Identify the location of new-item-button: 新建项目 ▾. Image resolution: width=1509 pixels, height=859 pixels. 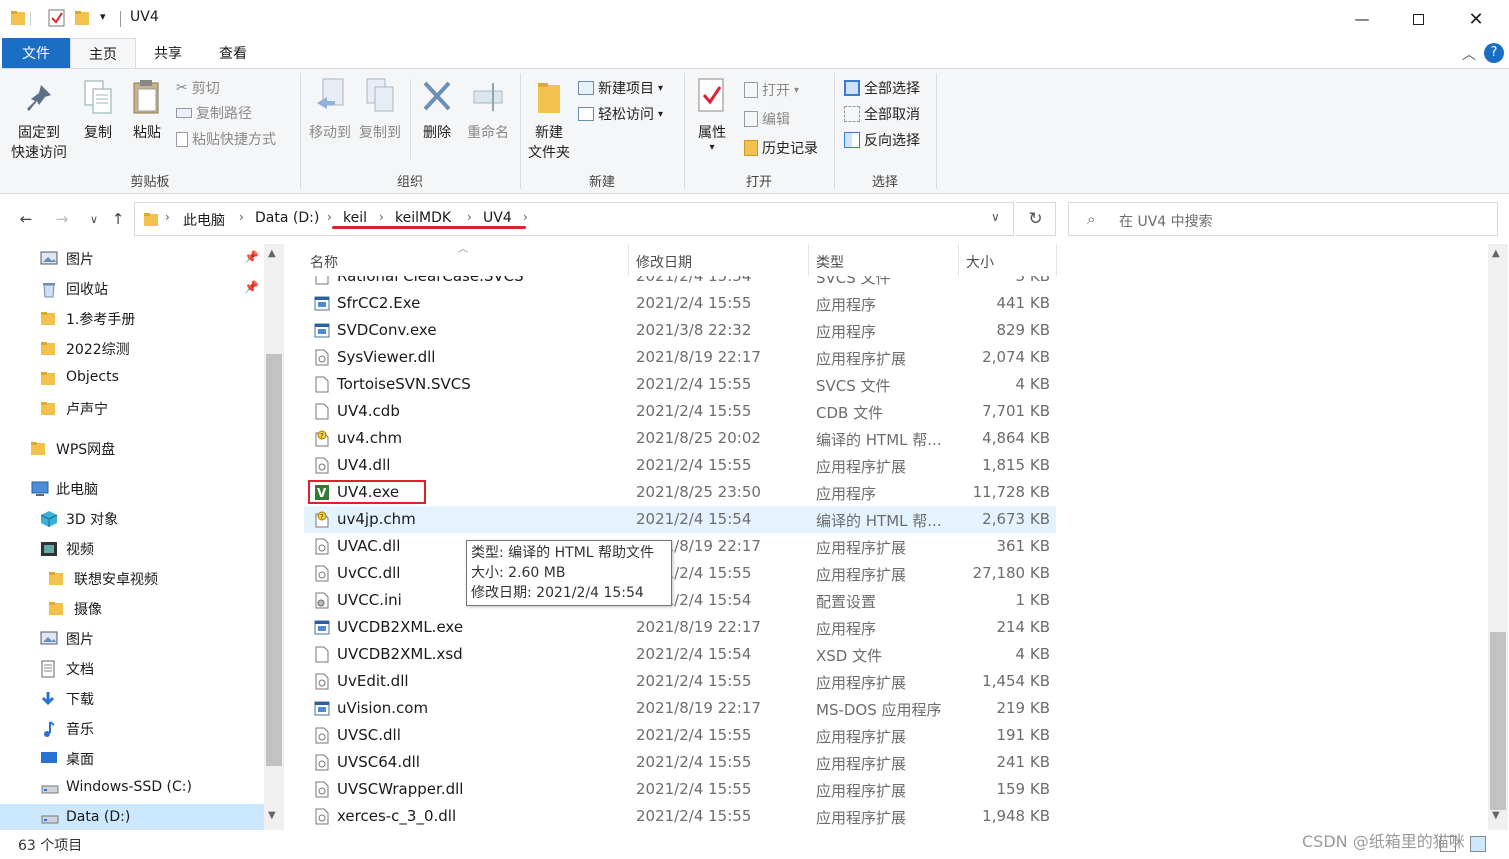
(620, 88).